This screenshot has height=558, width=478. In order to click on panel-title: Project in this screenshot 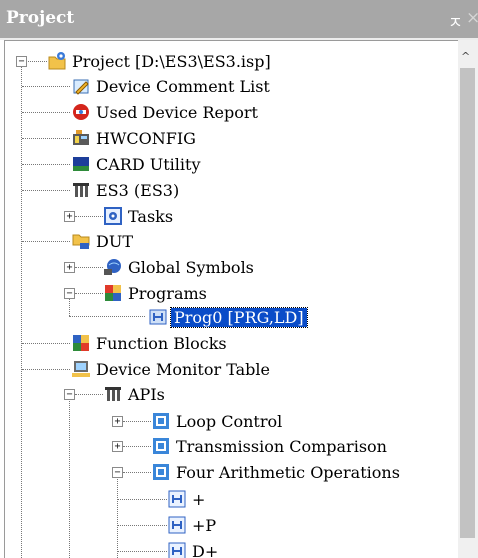, I will do `click(40, 18)`.